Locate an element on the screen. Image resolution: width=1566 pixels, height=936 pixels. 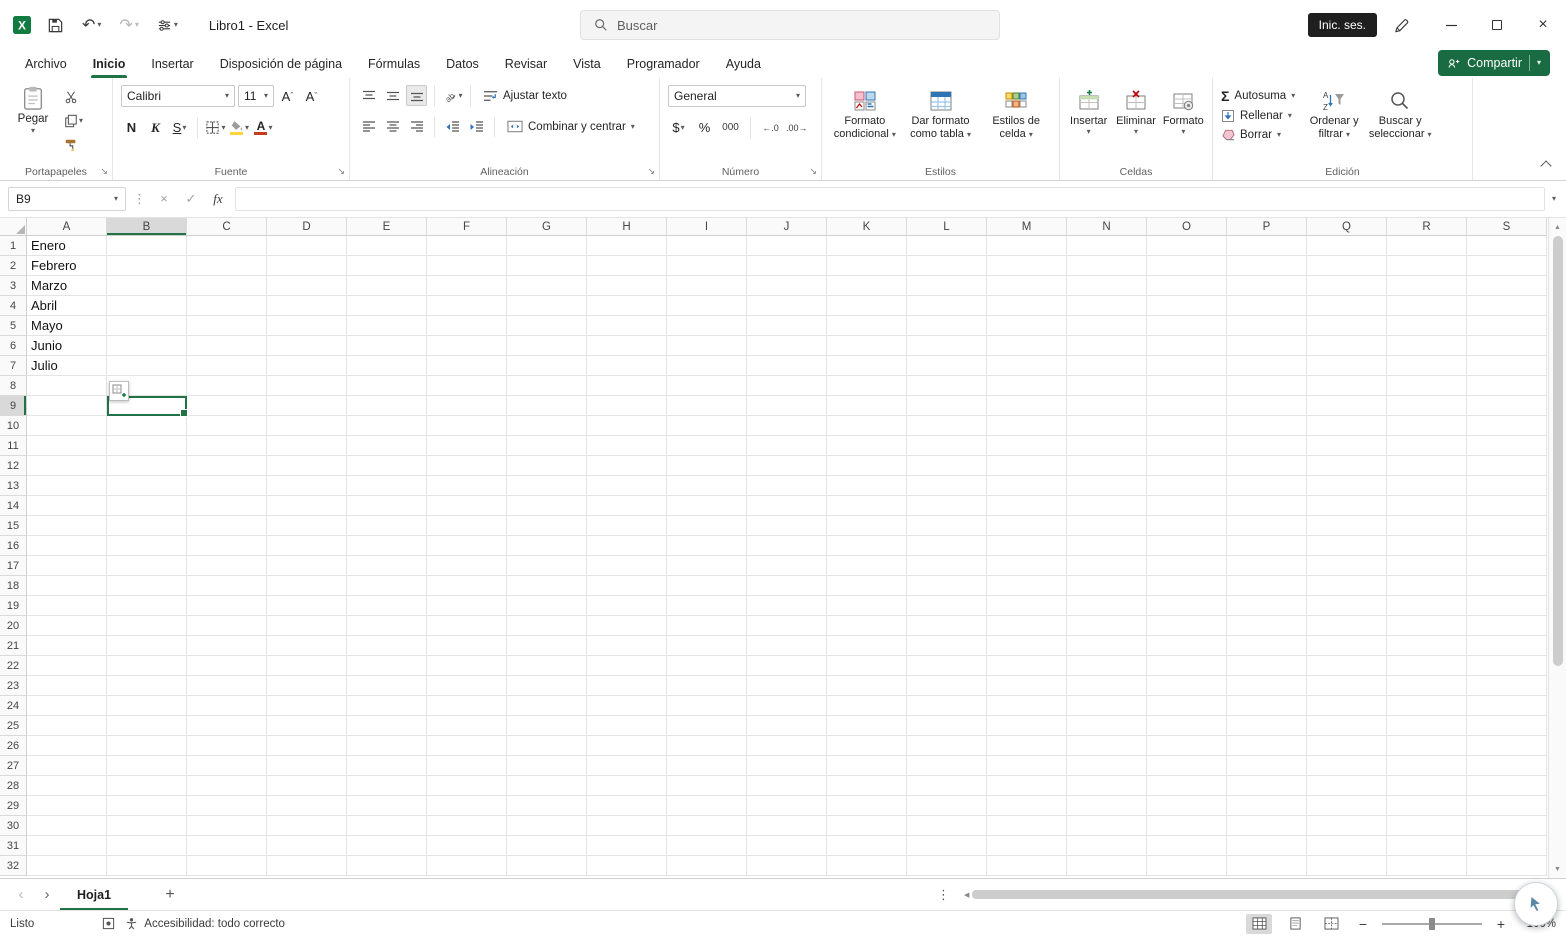
cell-E17 is located at coordinates (387, 566).